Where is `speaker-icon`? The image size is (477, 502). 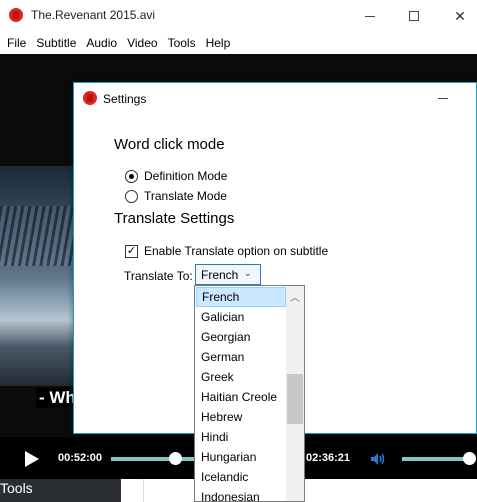 speaker-icon is located at coordinates (378, 459).